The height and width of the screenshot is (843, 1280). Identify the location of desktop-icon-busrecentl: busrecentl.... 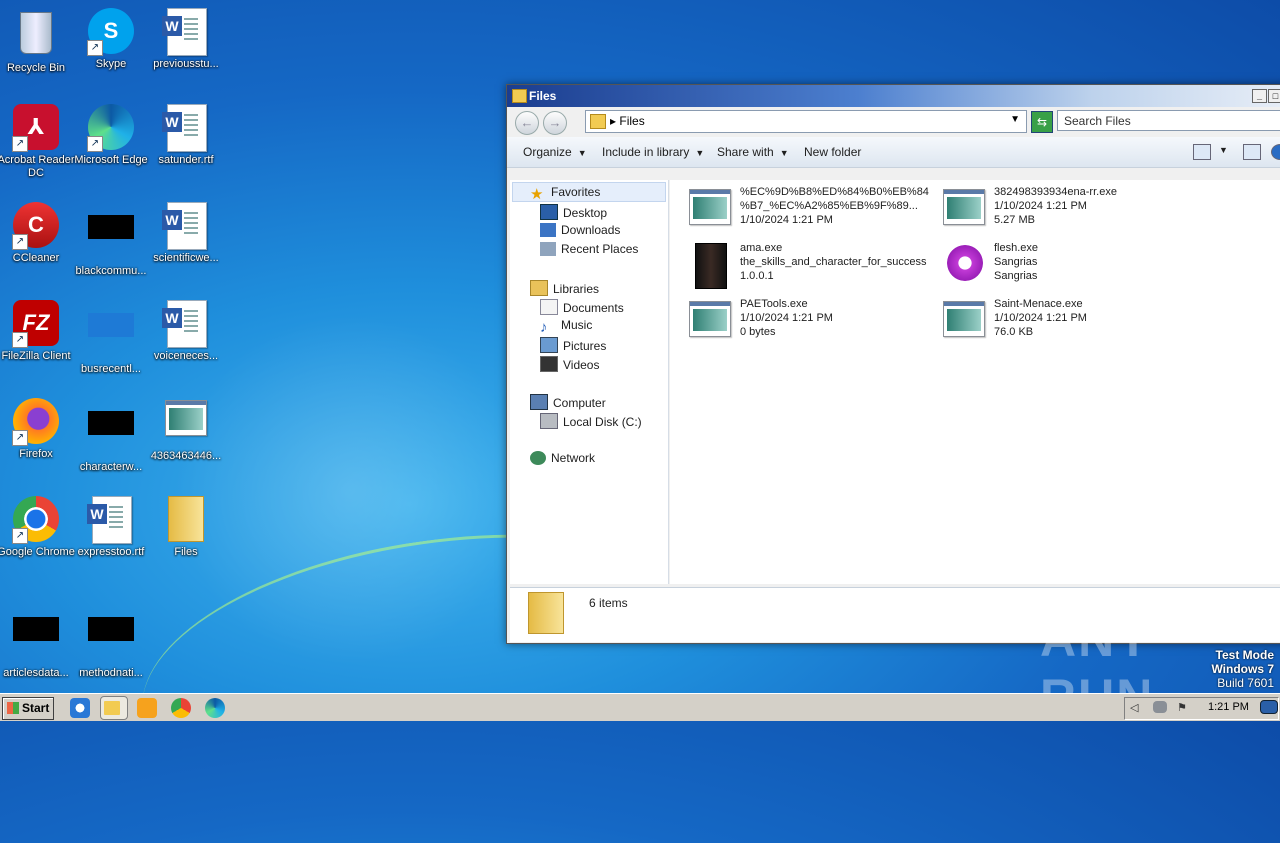
(111, 338).